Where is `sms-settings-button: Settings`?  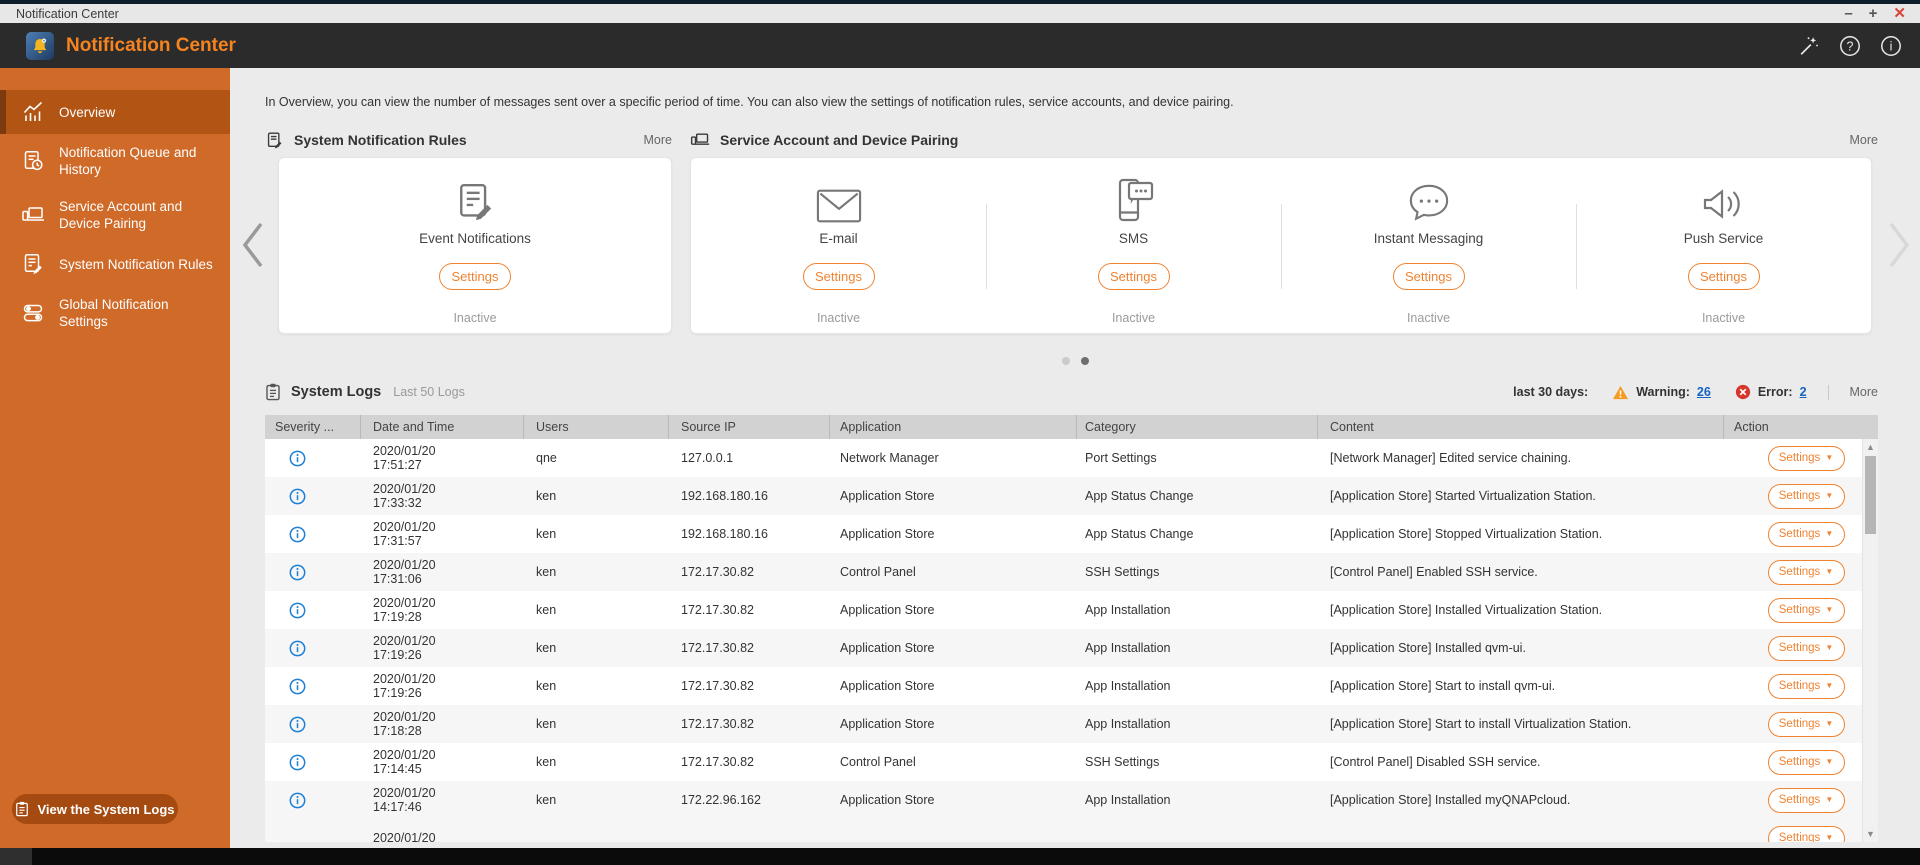
sms-settings-button: Settings is located at coordinates (1133, 276).